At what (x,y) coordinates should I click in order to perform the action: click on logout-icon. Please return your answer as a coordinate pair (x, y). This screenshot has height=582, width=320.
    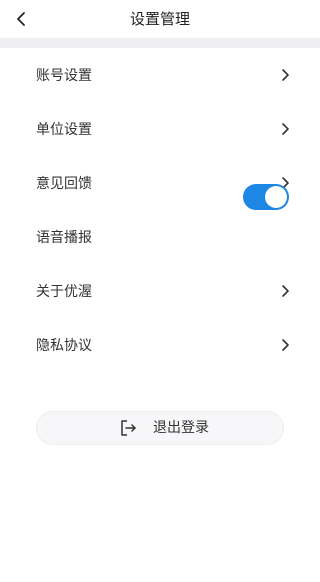
    Looking at the image, I should click on (128, 428).